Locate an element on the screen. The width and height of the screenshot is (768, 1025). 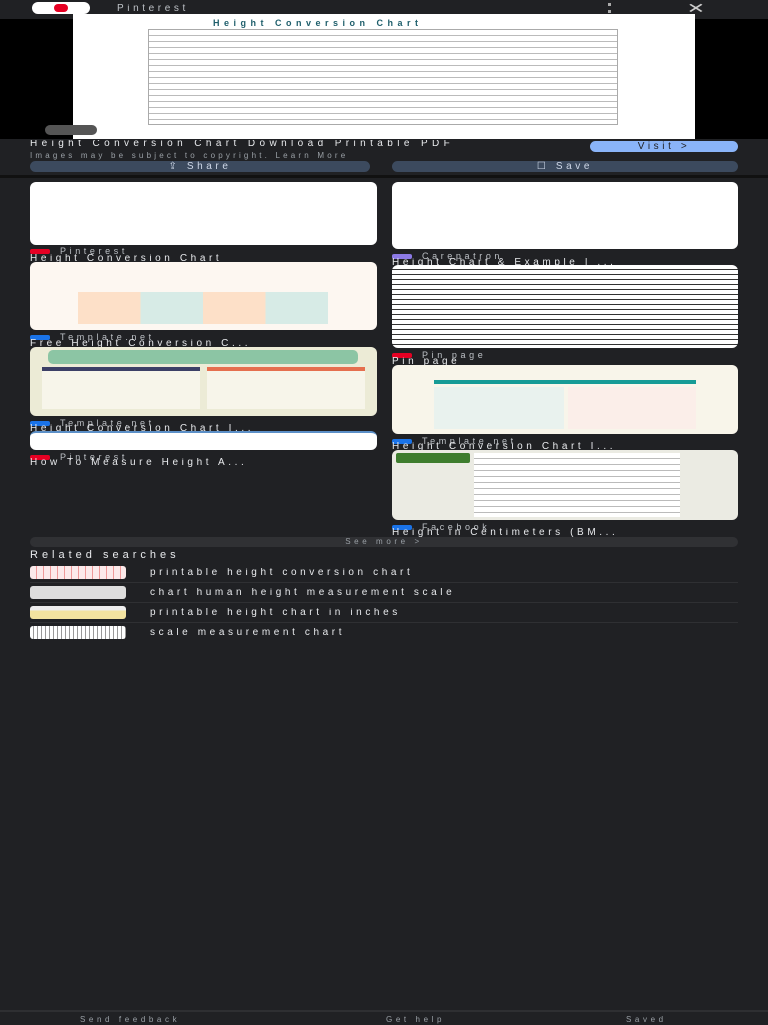
share-label: Share is located at coordinates (209, 166).